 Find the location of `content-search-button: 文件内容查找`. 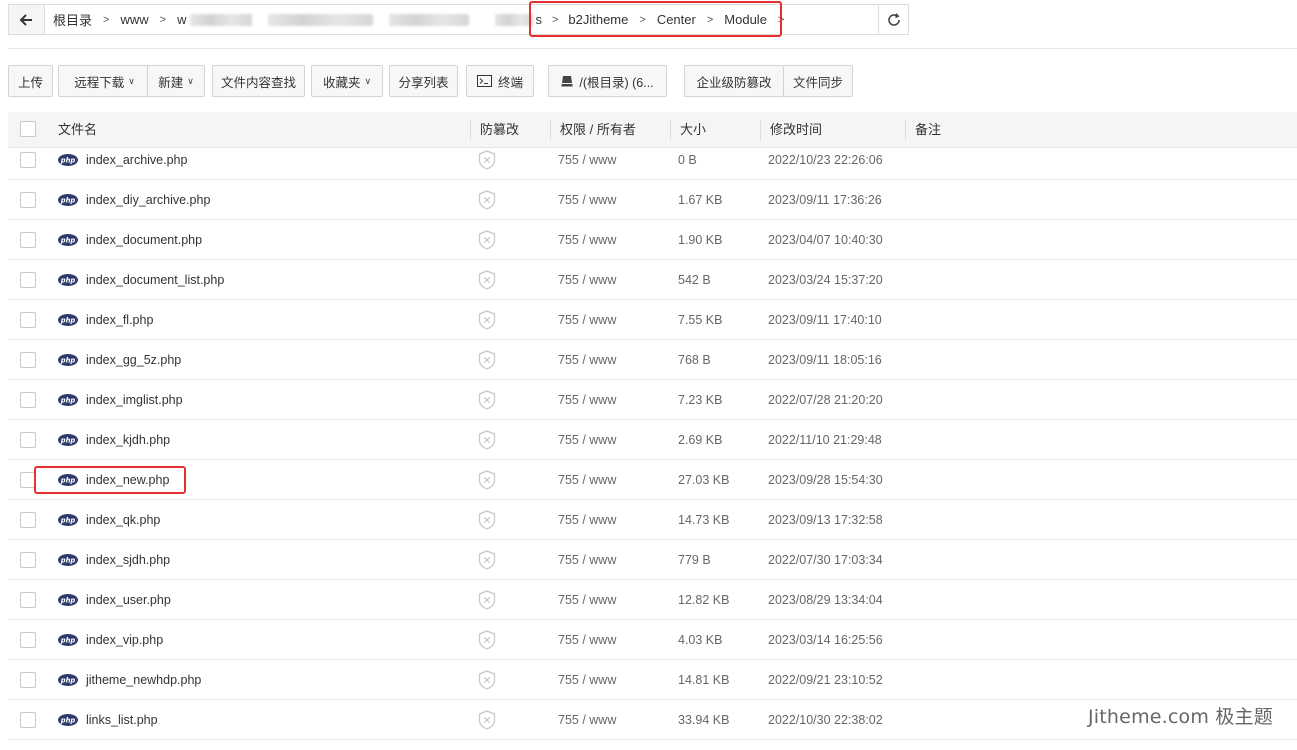

content-search-button: 文件内容查找 is located at coordinates (258, 81).